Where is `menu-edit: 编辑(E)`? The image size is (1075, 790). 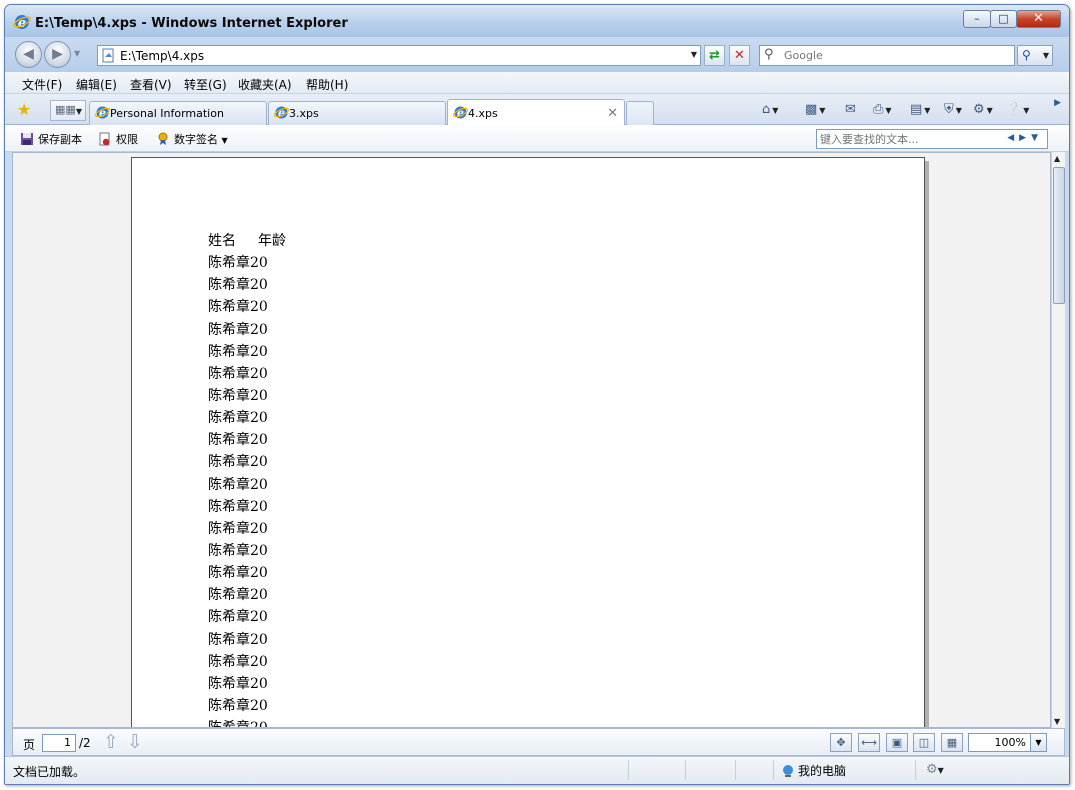 menu-edit: 编辑(E) is located at coordinates (96, 84).